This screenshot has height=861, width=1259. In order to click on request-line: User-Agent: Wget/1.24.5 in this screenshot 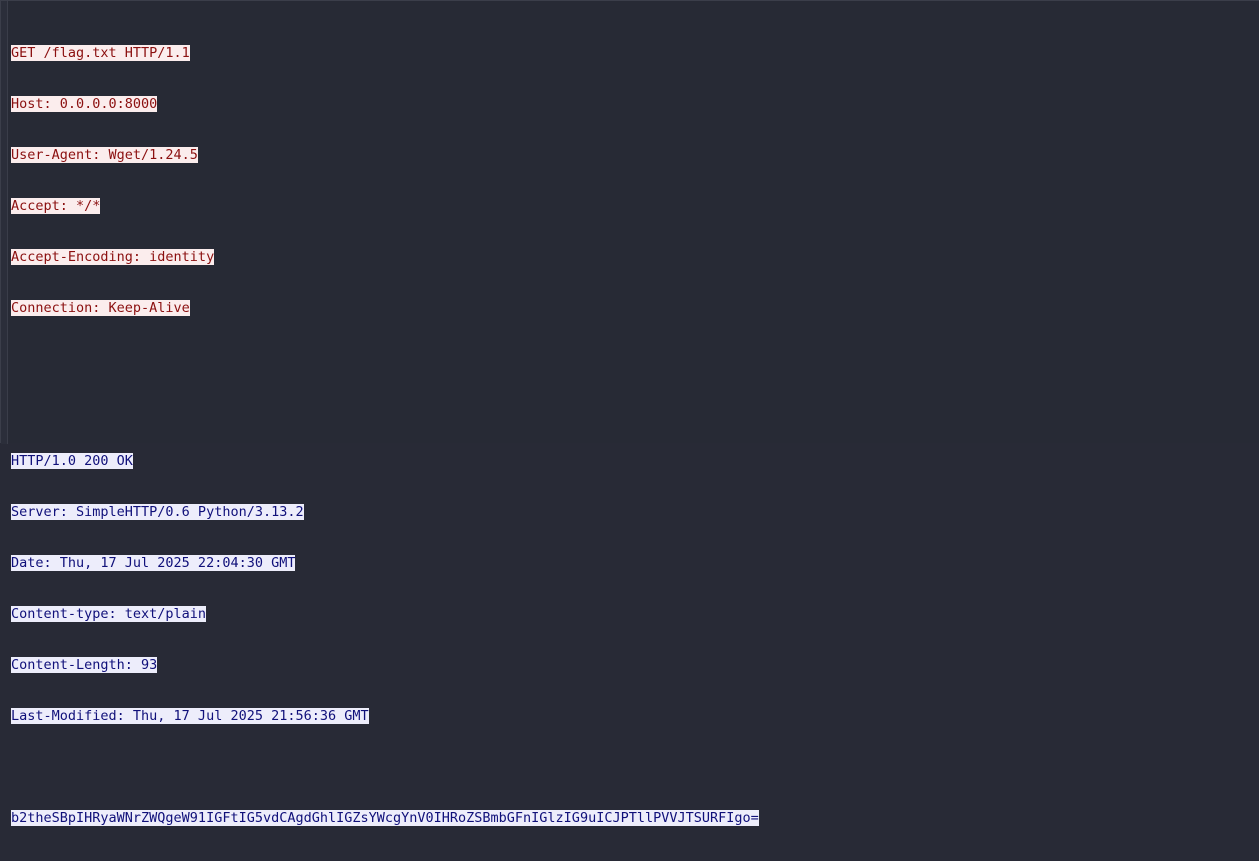, I will do `click(385, 155)`.